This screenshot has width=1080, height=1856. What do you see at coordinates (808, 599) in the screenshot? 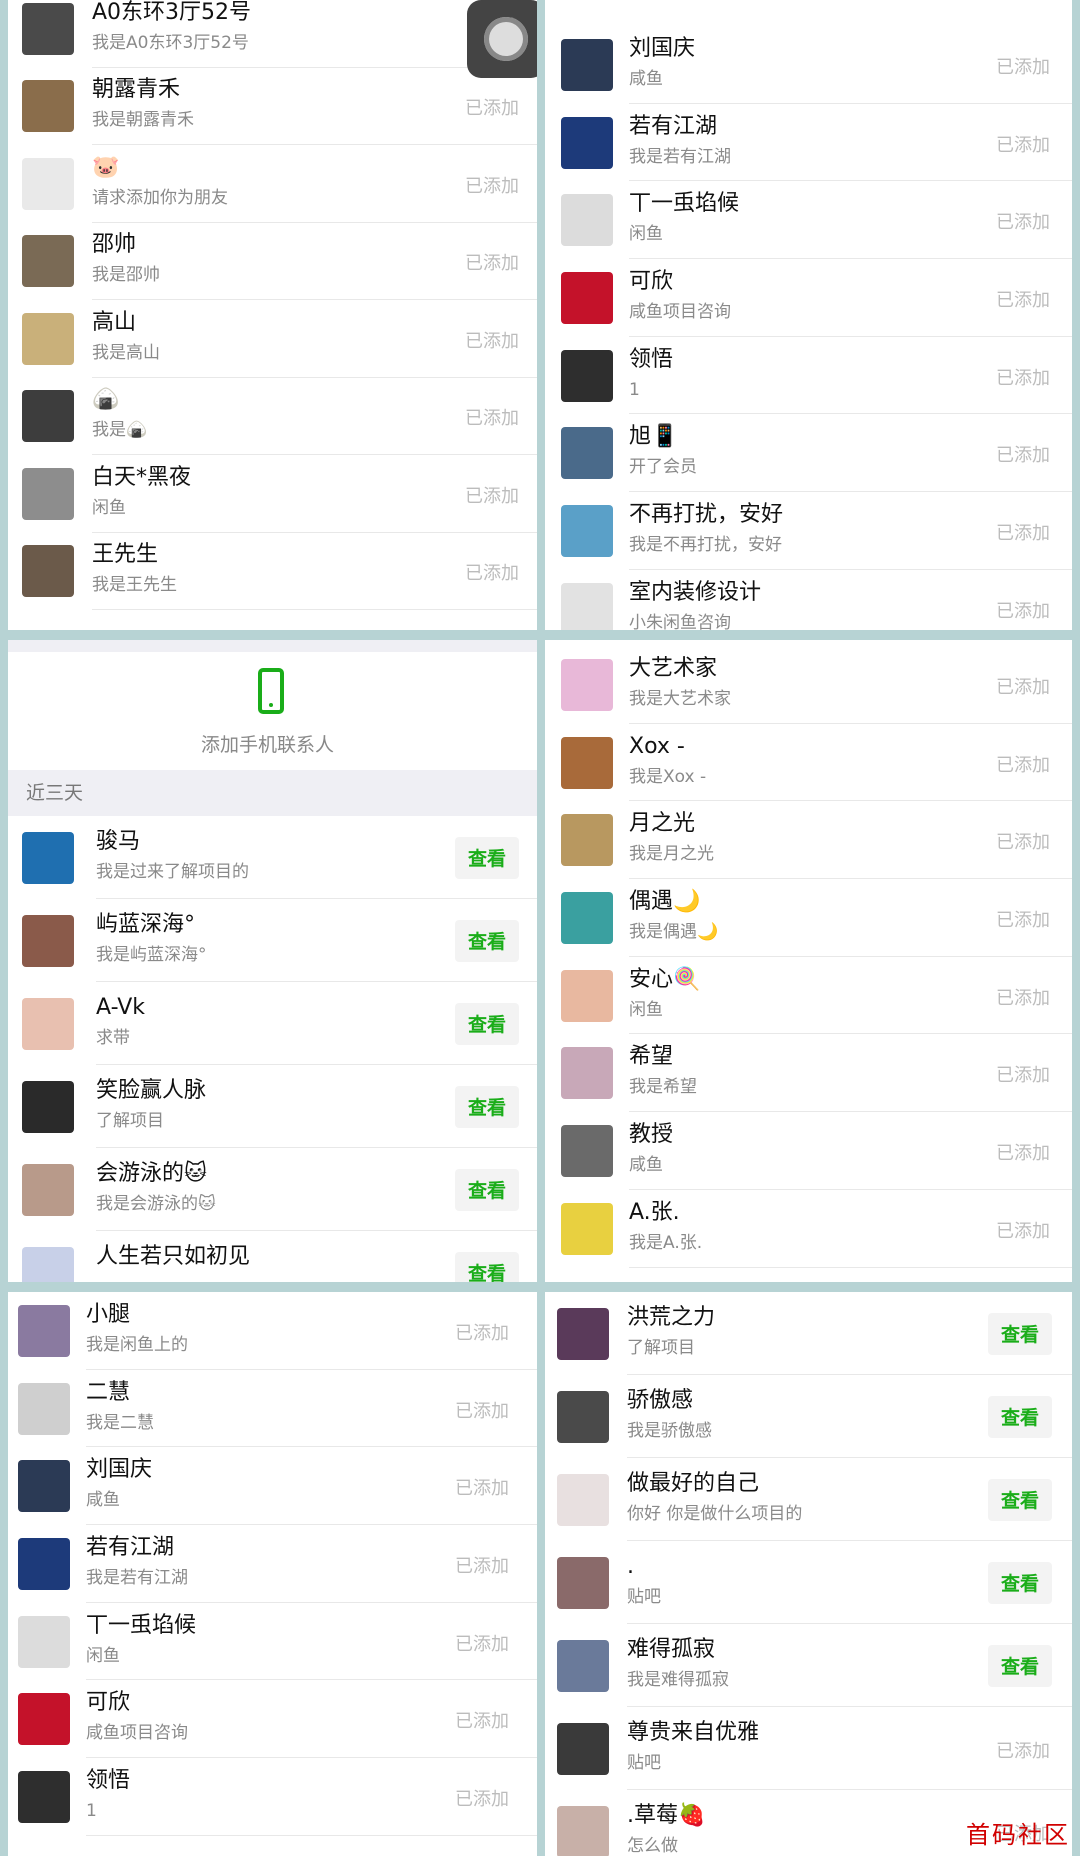
I see `list-item: 室内装修设计 小朱闲鱼咨询 已添加` at bounding box center [808, 599].